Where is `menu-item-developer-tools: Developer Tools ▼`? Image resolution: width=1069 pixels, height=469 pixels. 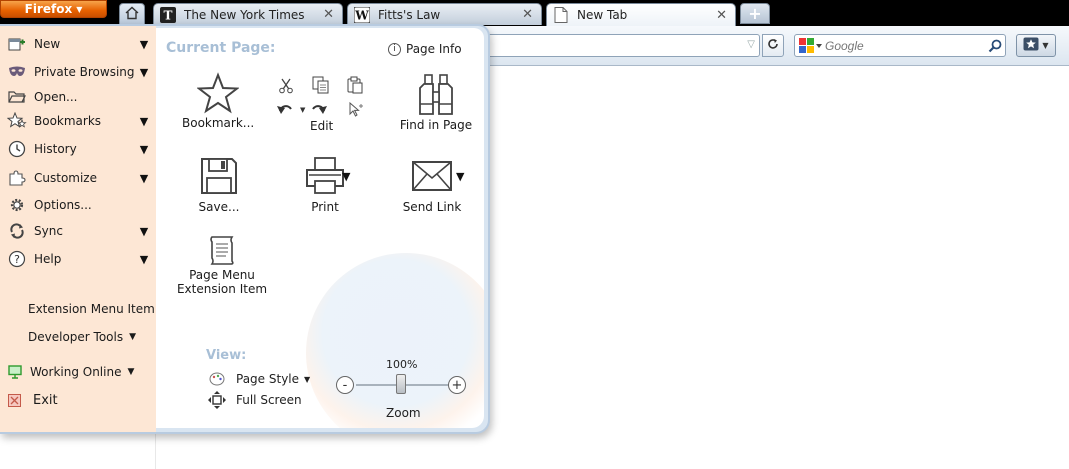
menu-item-developer-tools: Developer Tools ▼ is located at coordinates (82, 337).